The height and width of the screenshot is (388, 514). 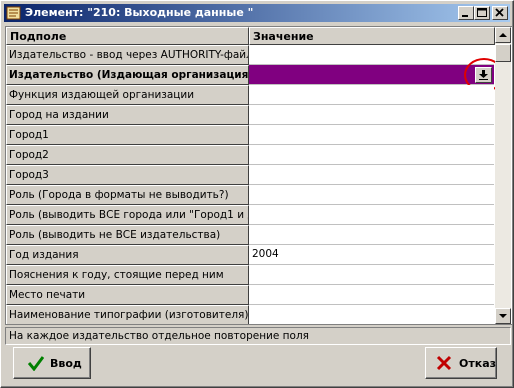 What do you see at coordinates (444, 363) in the screenshot?
I see `cross-icon` at bounding box center [444, 363].